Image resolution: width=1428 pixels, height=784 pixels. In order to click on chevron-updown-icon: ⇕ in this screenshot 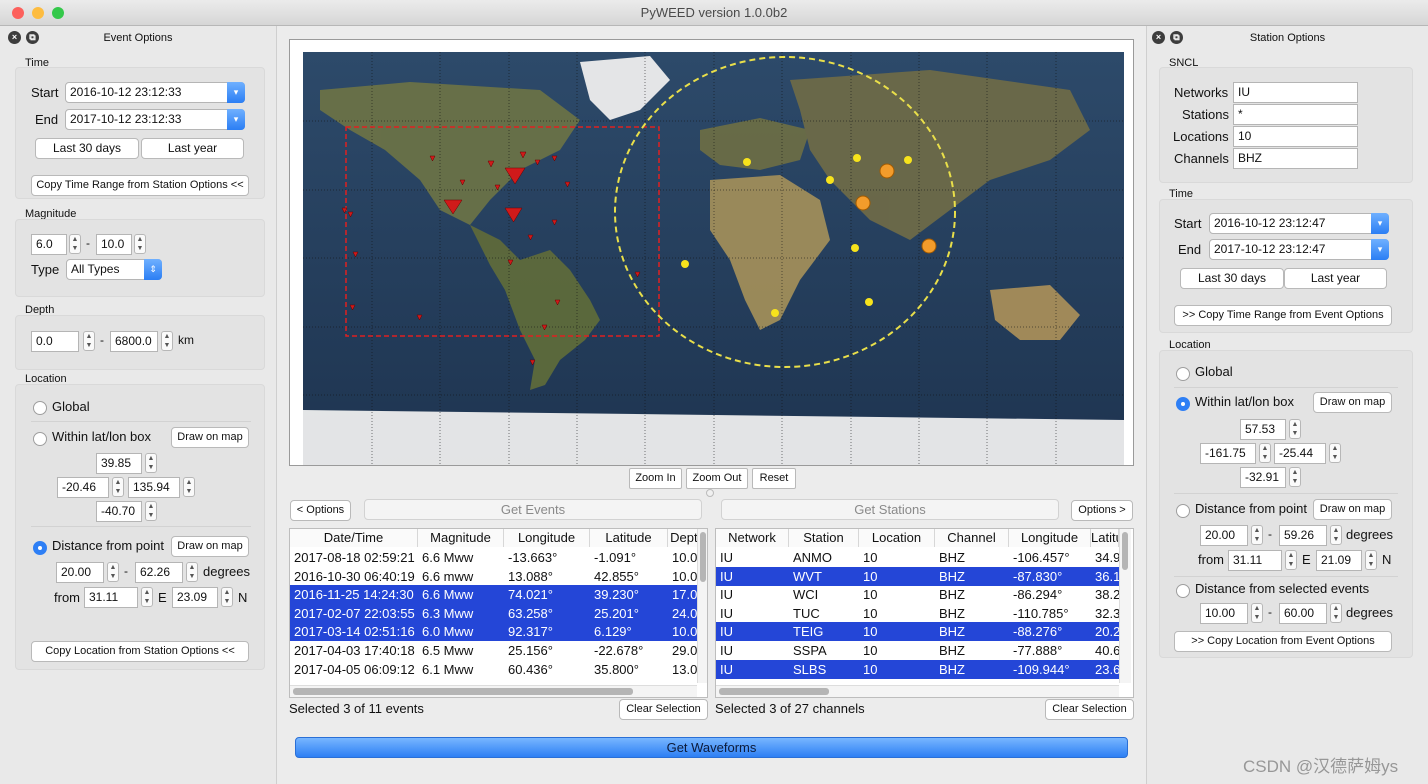, I will do `click(153, 269)`.